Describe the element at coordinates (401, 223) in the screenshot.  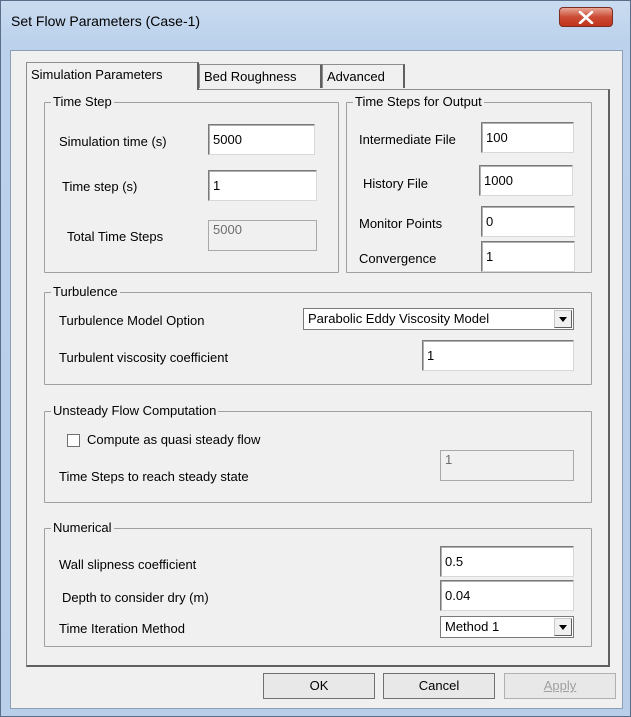
I see `monitor-points-label: Monitor Points` at that location.